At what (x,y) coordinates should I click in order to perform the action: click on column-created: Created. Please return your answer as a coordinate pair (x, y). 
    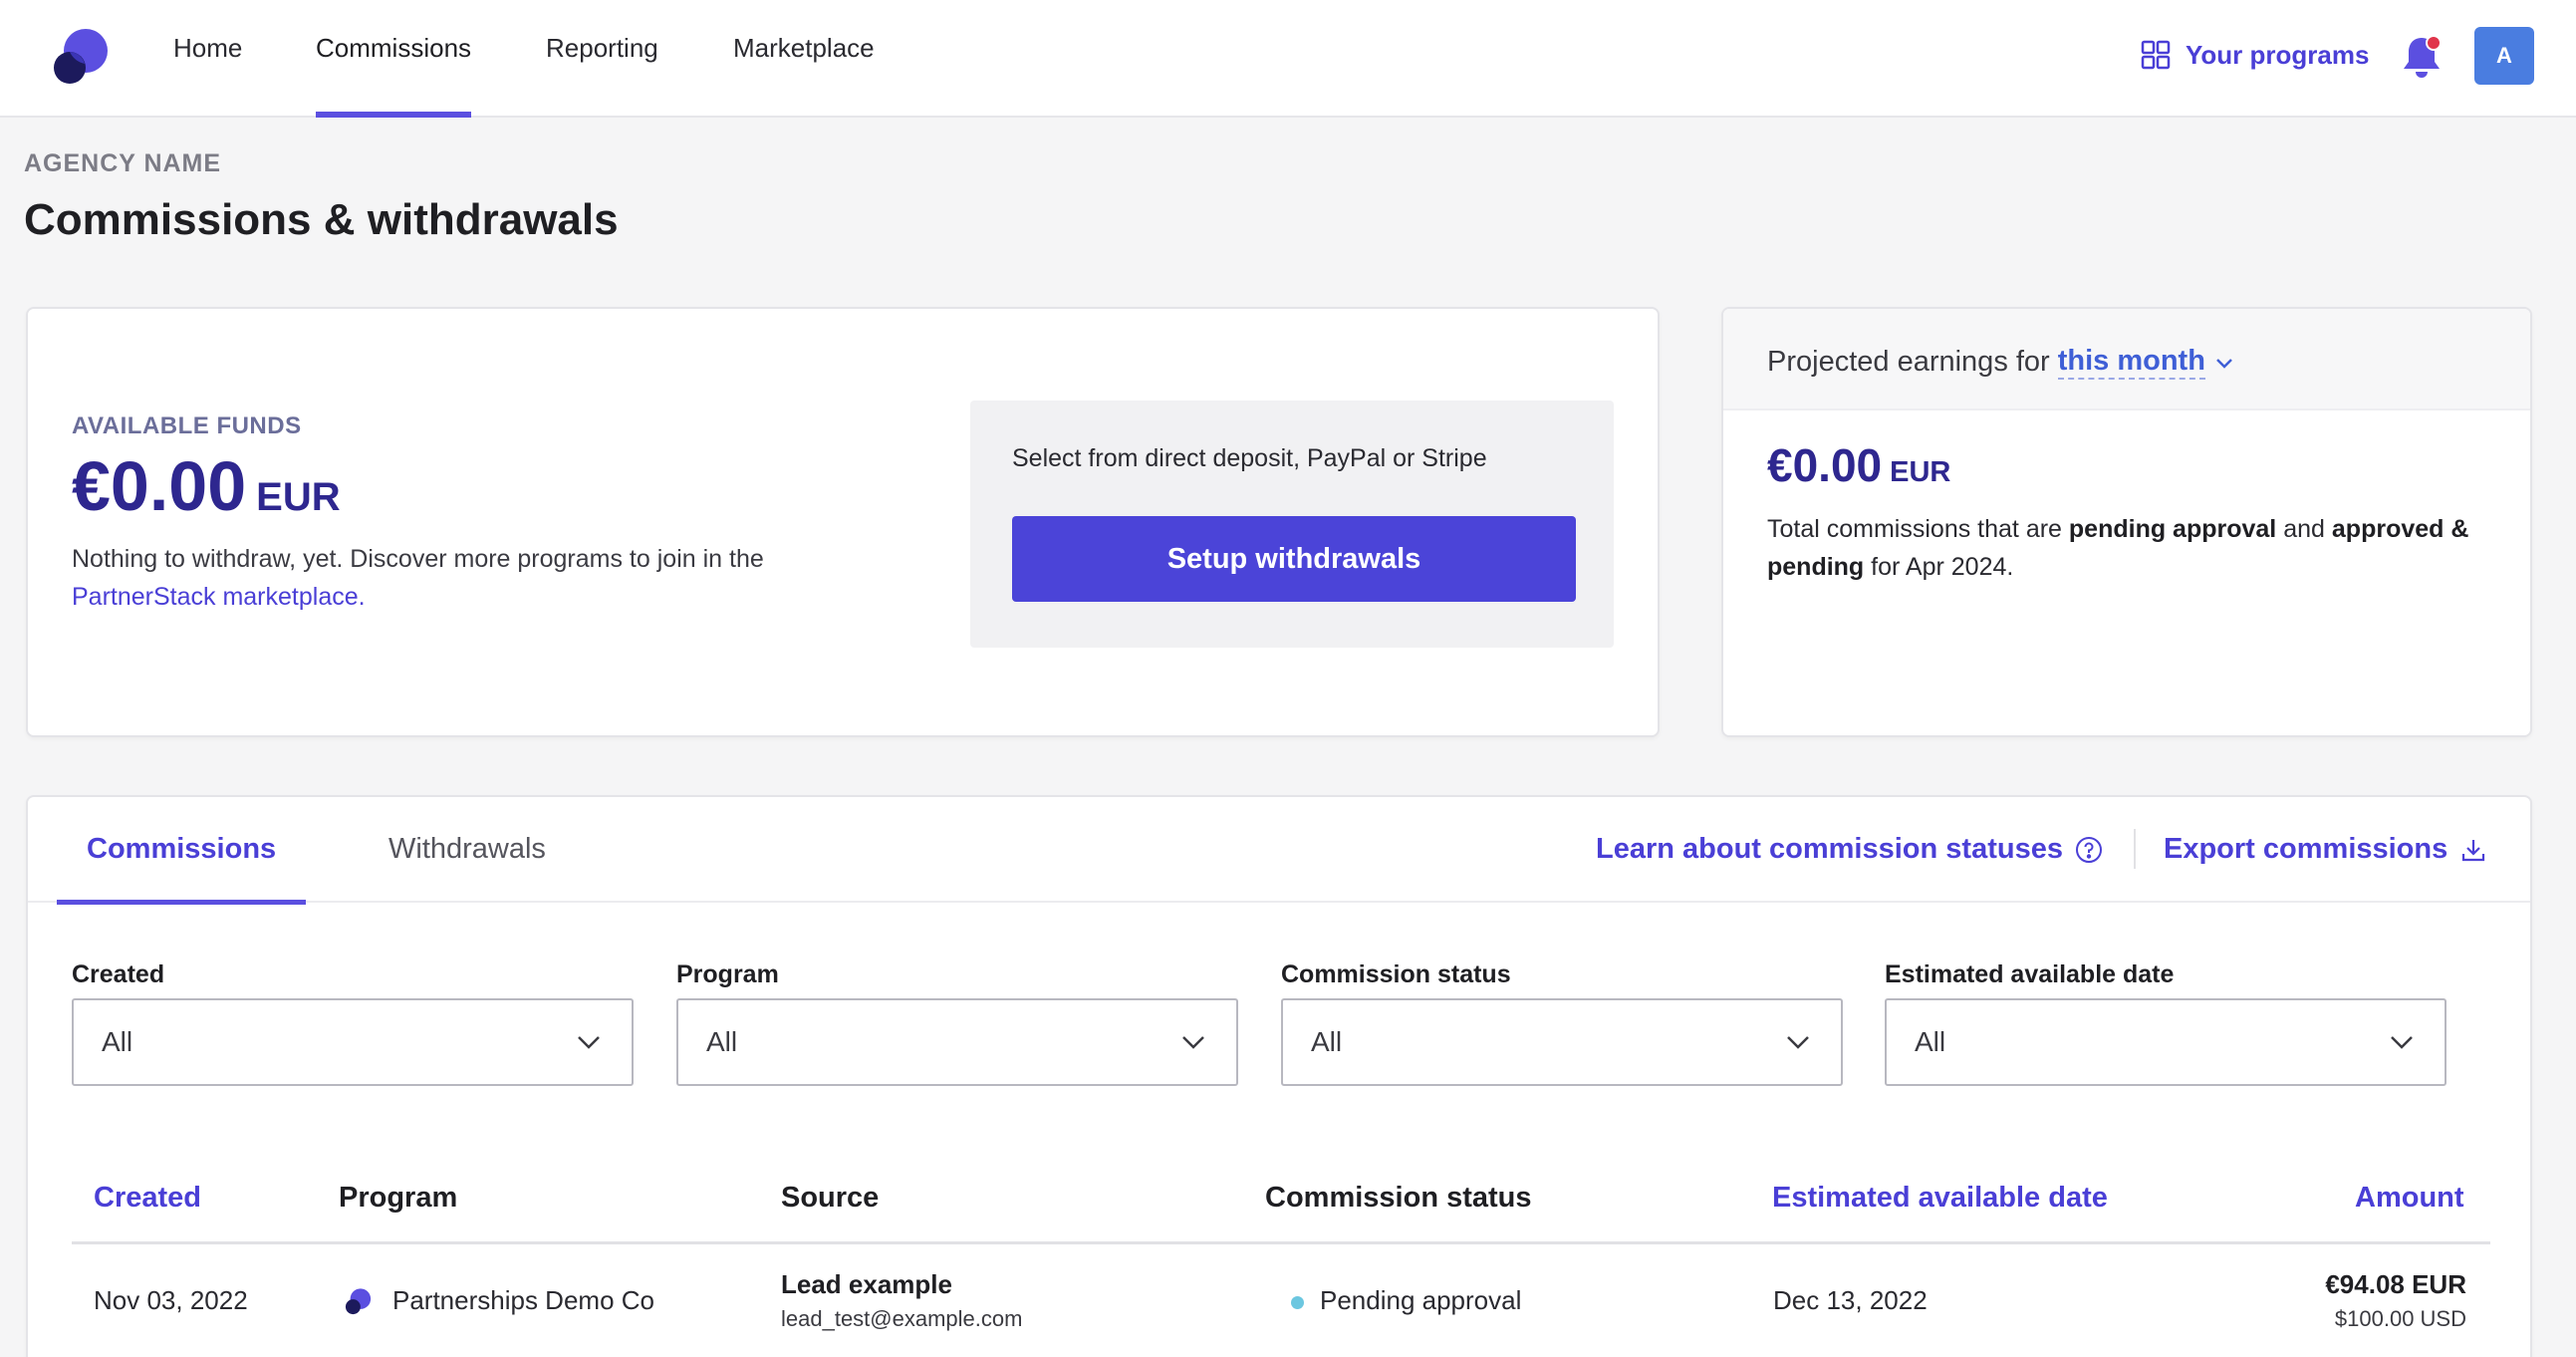
    Looking at the image, I should click on (147, 1198).